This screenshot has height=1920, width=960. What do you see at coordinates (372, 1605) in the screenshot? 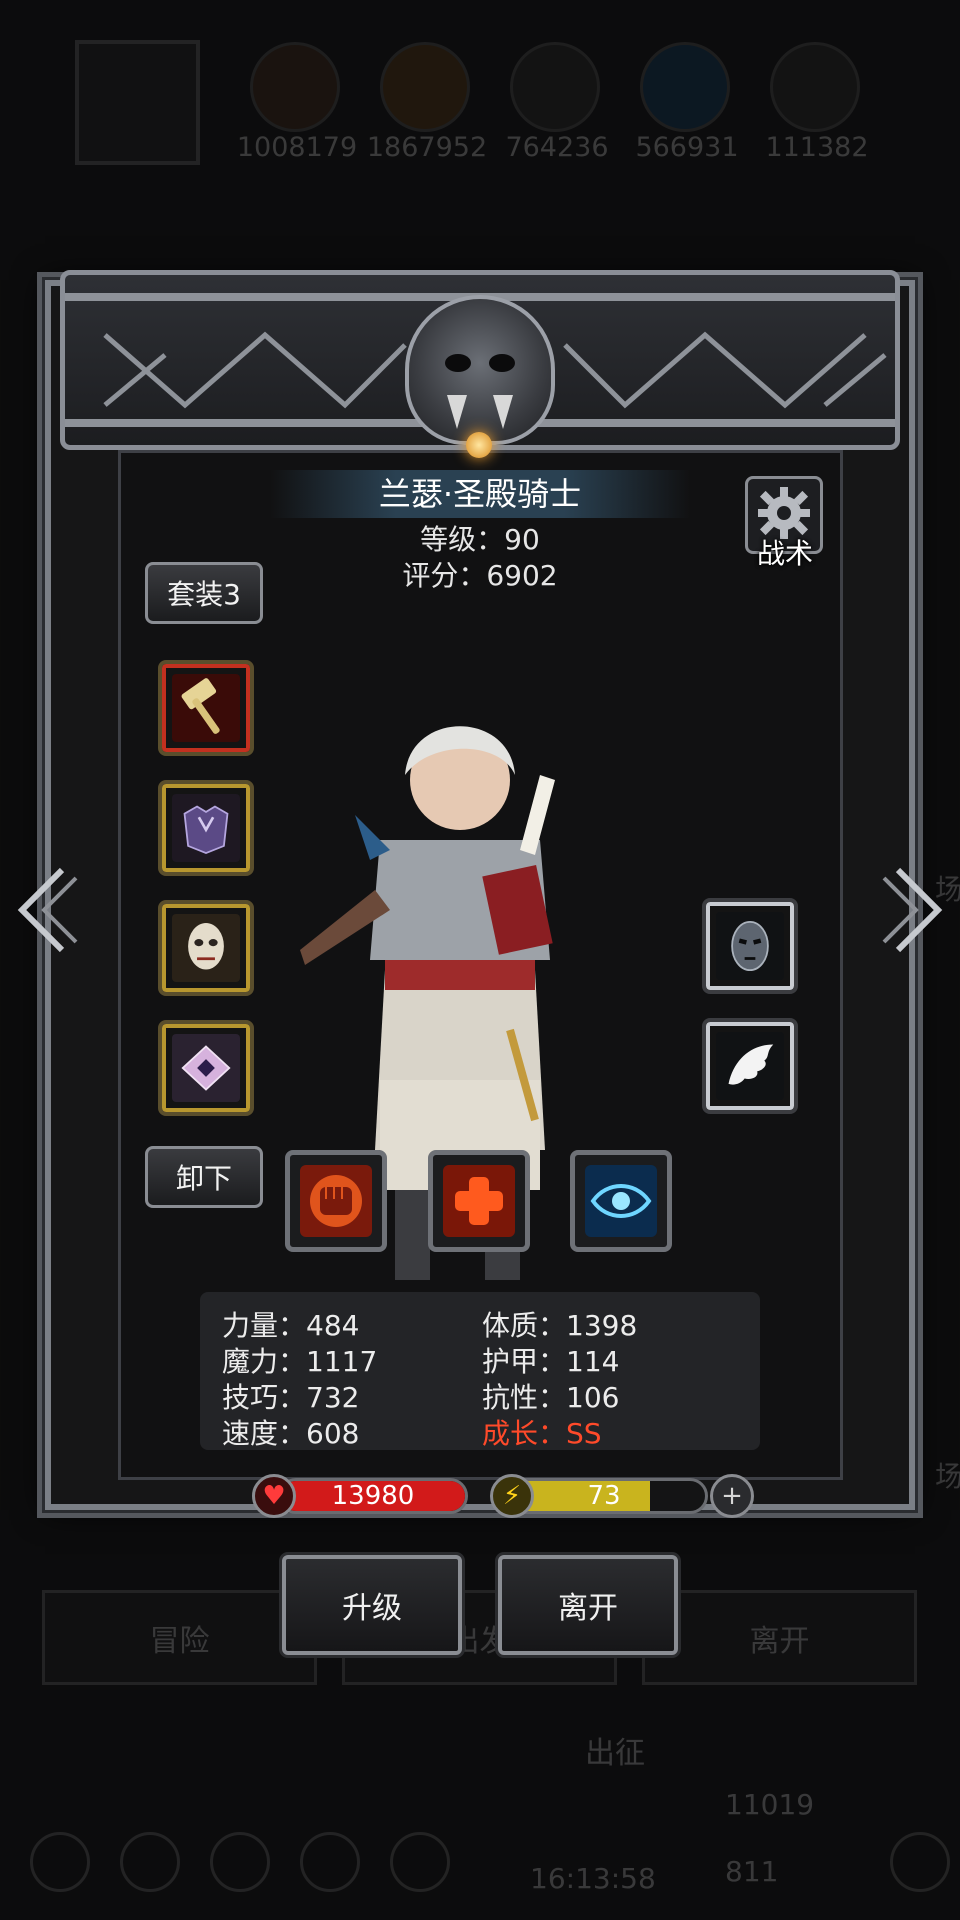
I see `upgrade-button: 升级` at bounding box center [372, 1605].